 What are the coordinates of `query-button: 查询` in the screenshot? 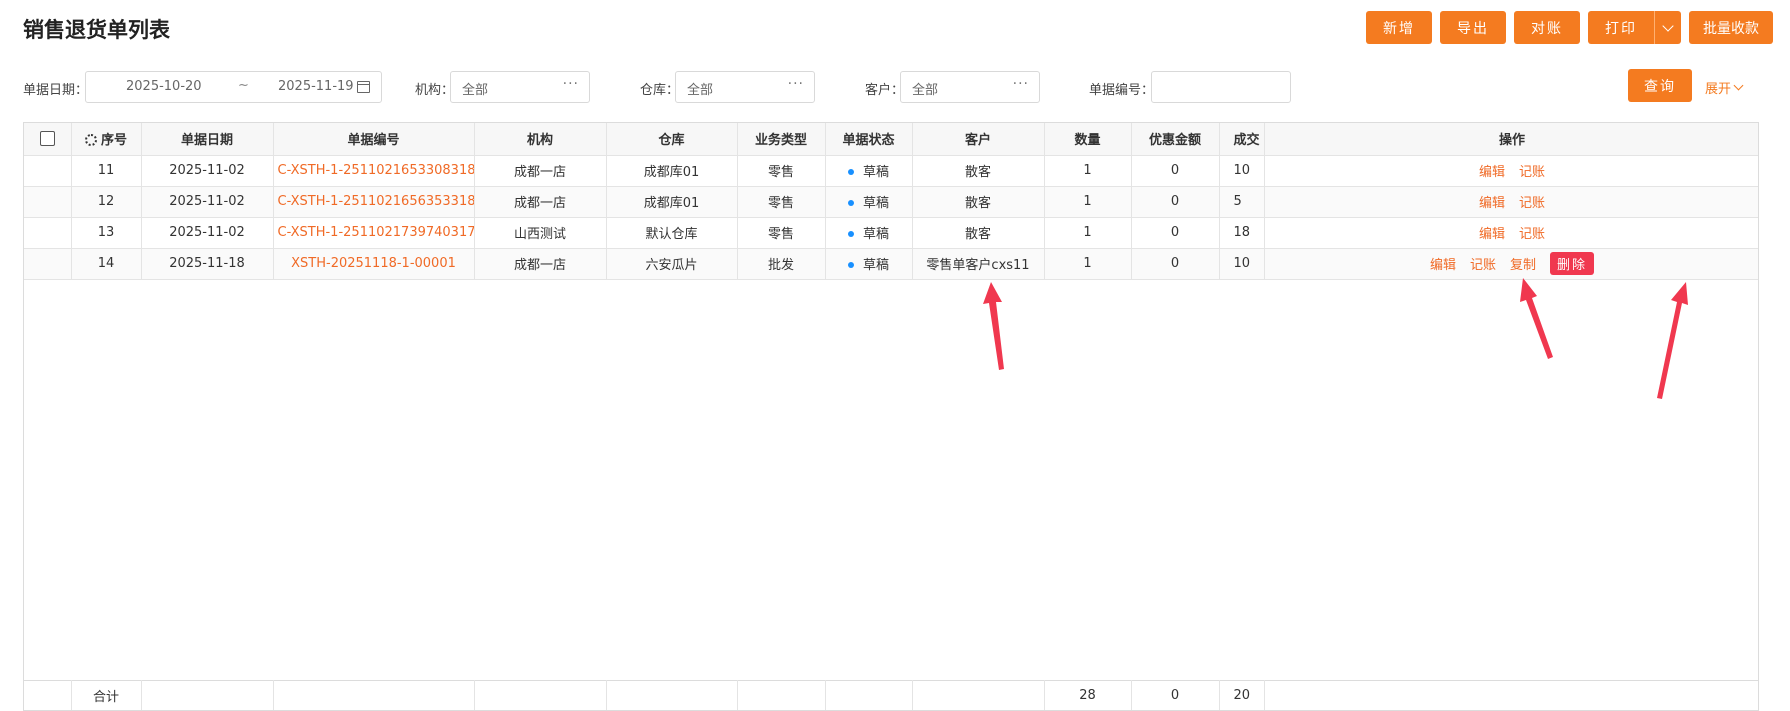 It's located at (1660, 85).